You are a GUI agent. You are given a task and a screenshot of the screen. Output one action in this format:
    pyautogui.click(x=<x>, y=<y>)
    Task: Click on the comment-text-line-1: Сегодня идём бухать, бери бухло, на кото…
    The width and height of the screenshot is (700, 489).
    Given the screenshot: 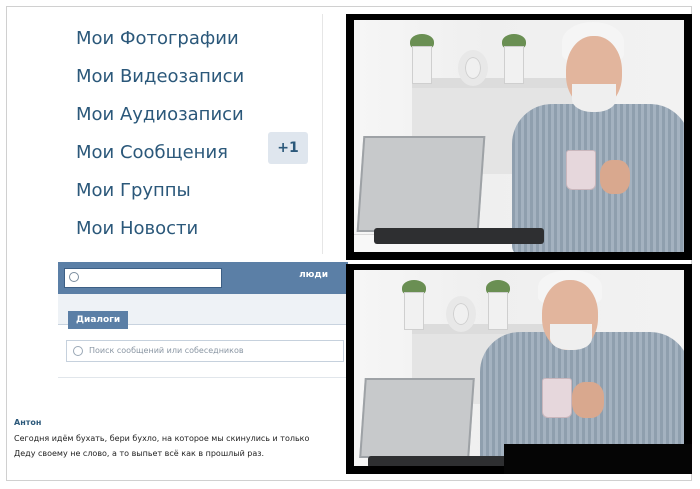 What is the action you would take?
    pyautogui.click(x=162, y=438)
    